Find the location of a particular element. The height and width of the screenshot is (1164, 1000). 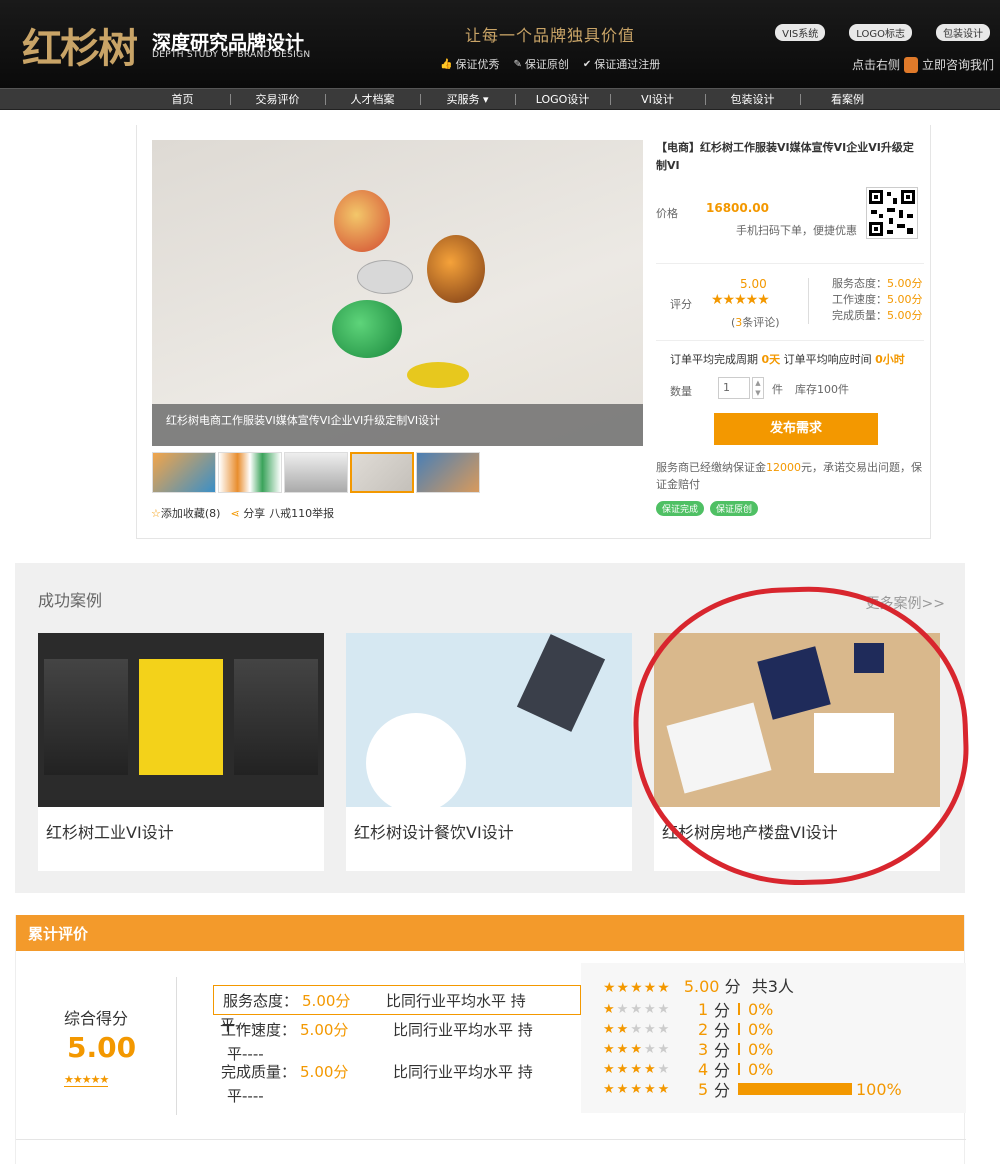

overall-stars-icon: ★★★★★ is located at coordinates (86, 1080).